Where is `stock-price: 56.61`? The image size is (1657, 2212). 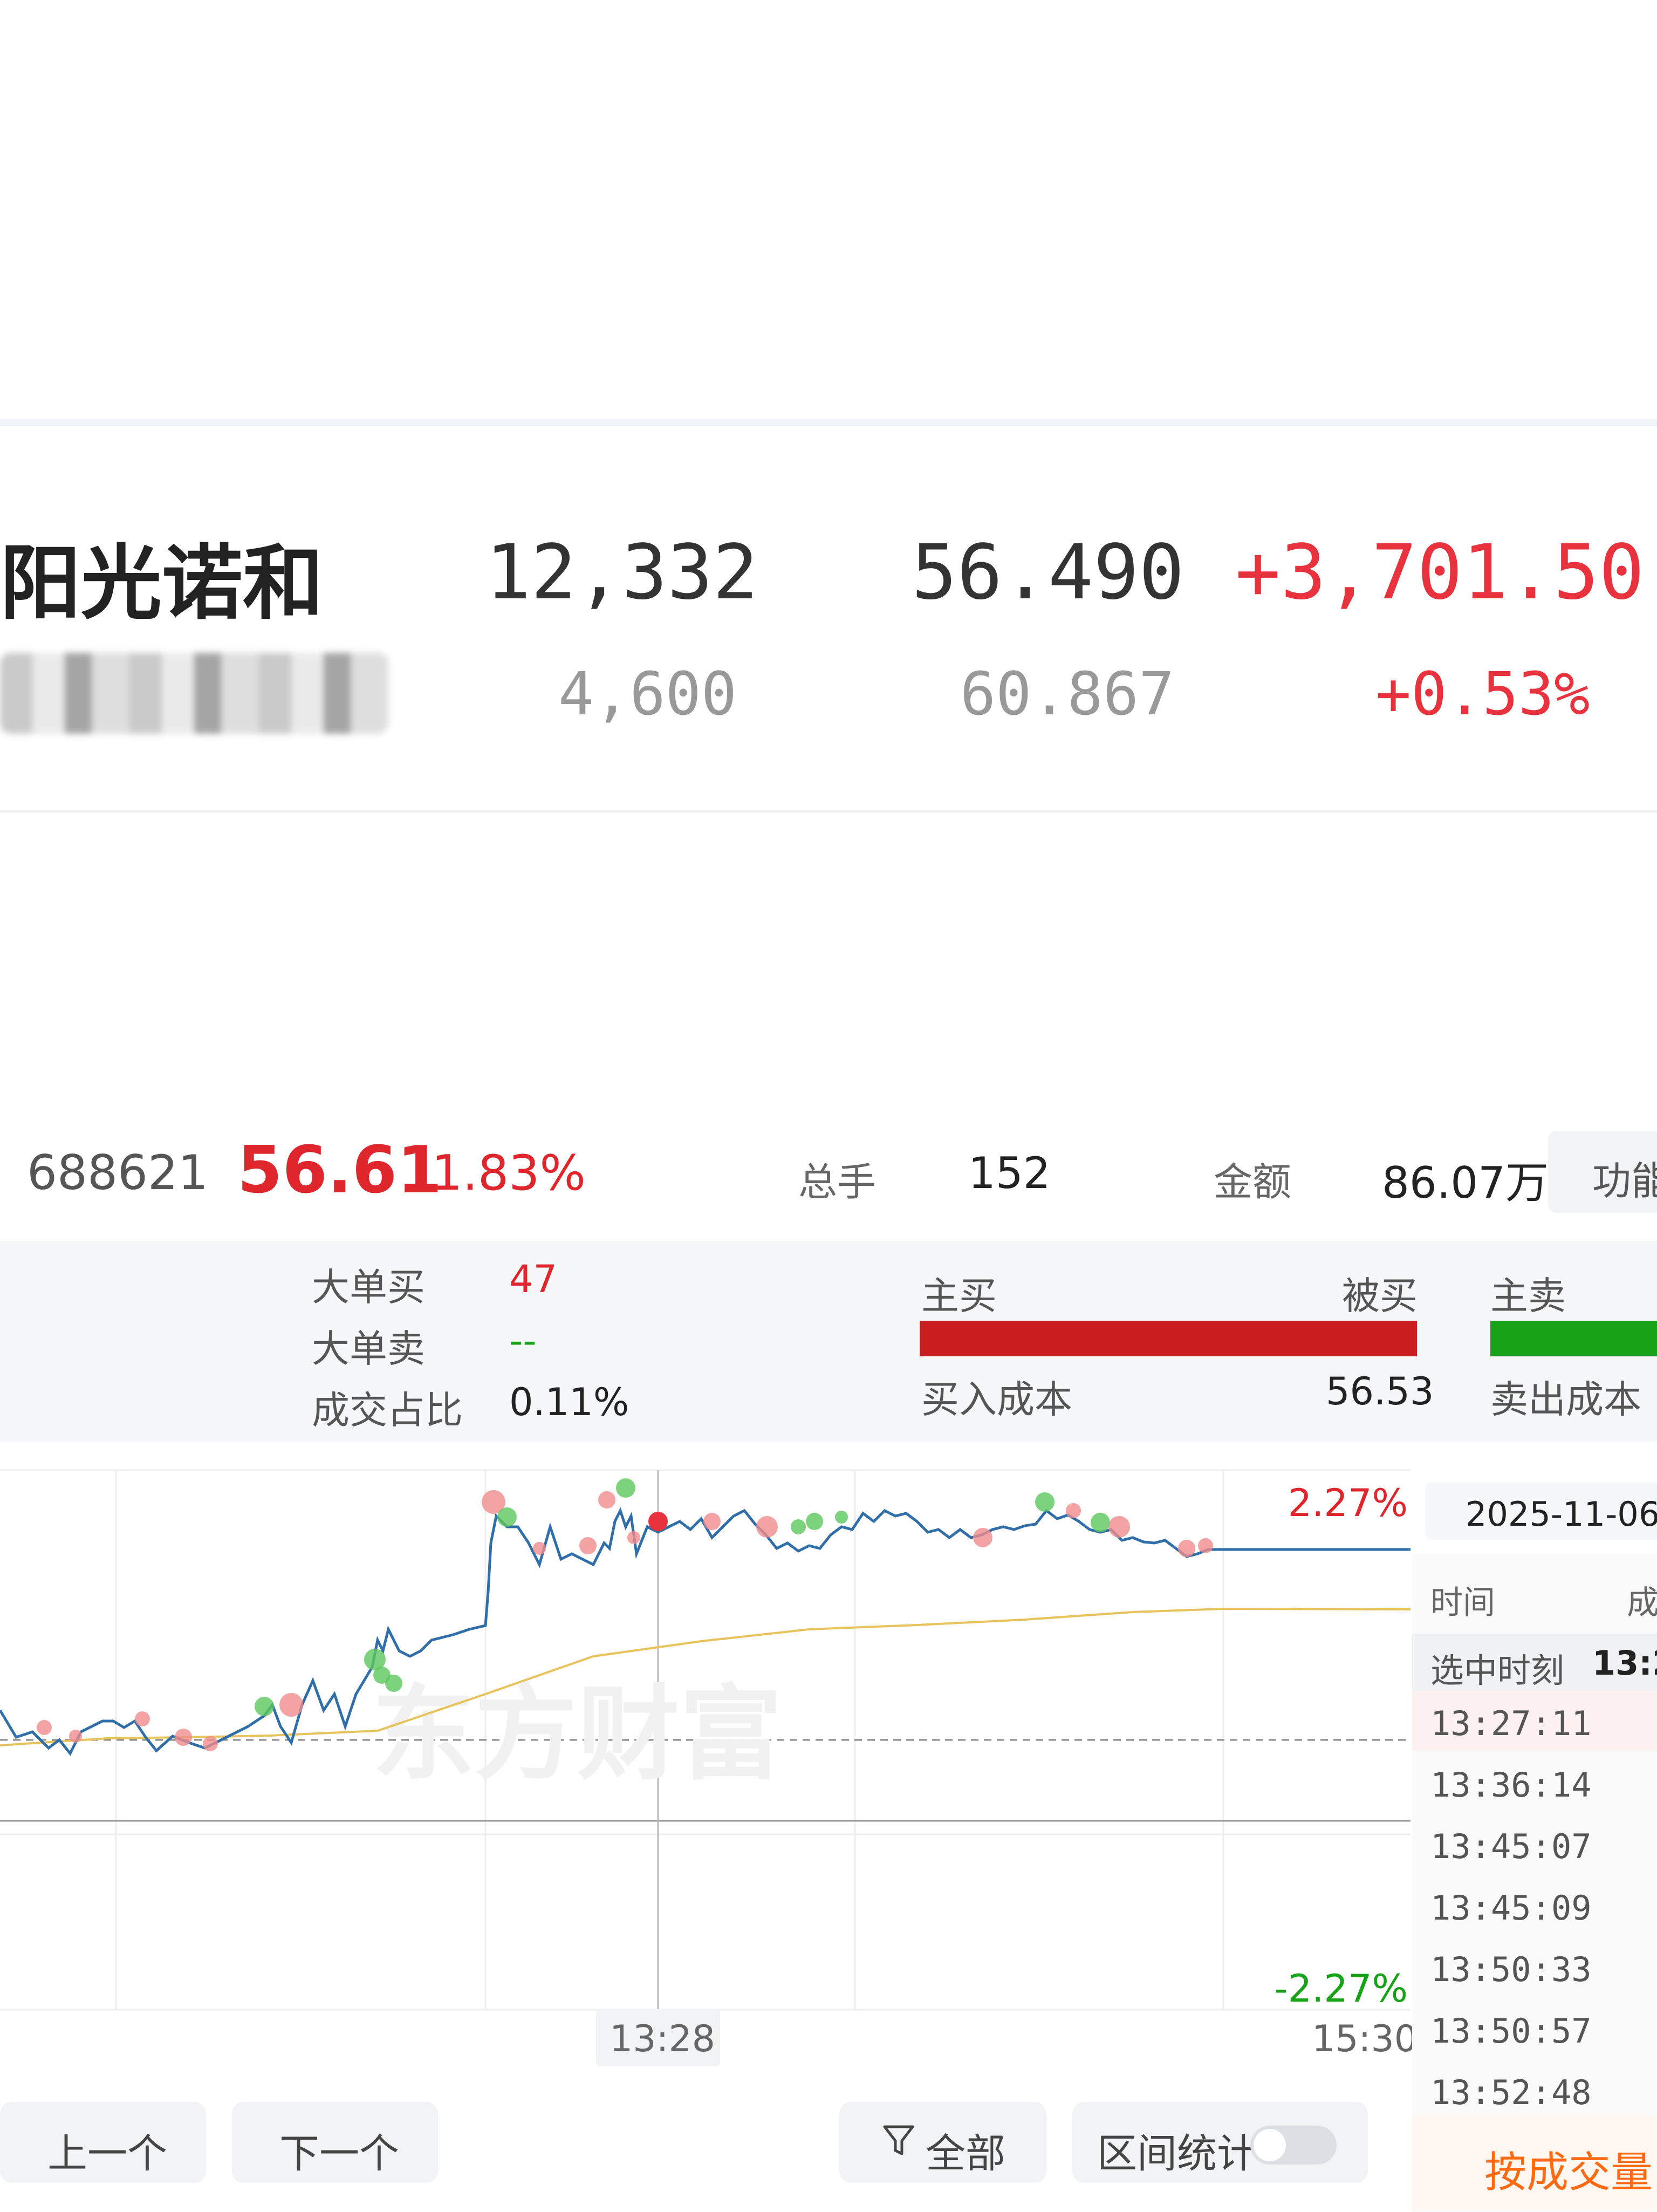
stock-price: 56.61 is located at coordinates (339, 1170).